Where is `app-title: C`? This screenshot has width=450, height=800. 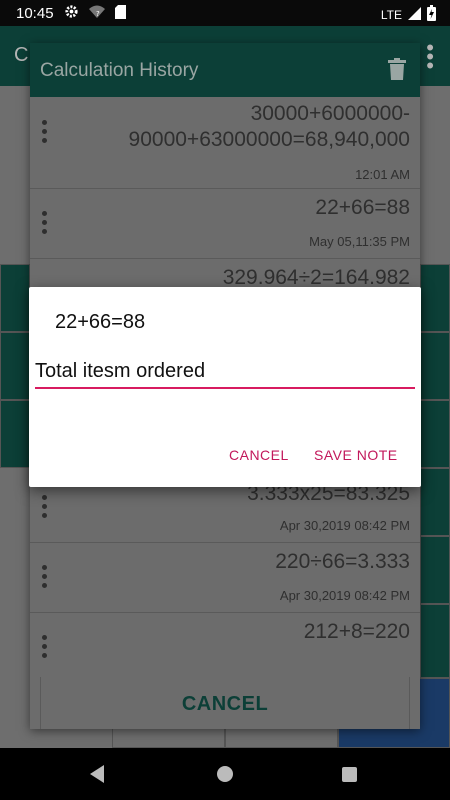
app-title: C is located at coordinates (21, 55).